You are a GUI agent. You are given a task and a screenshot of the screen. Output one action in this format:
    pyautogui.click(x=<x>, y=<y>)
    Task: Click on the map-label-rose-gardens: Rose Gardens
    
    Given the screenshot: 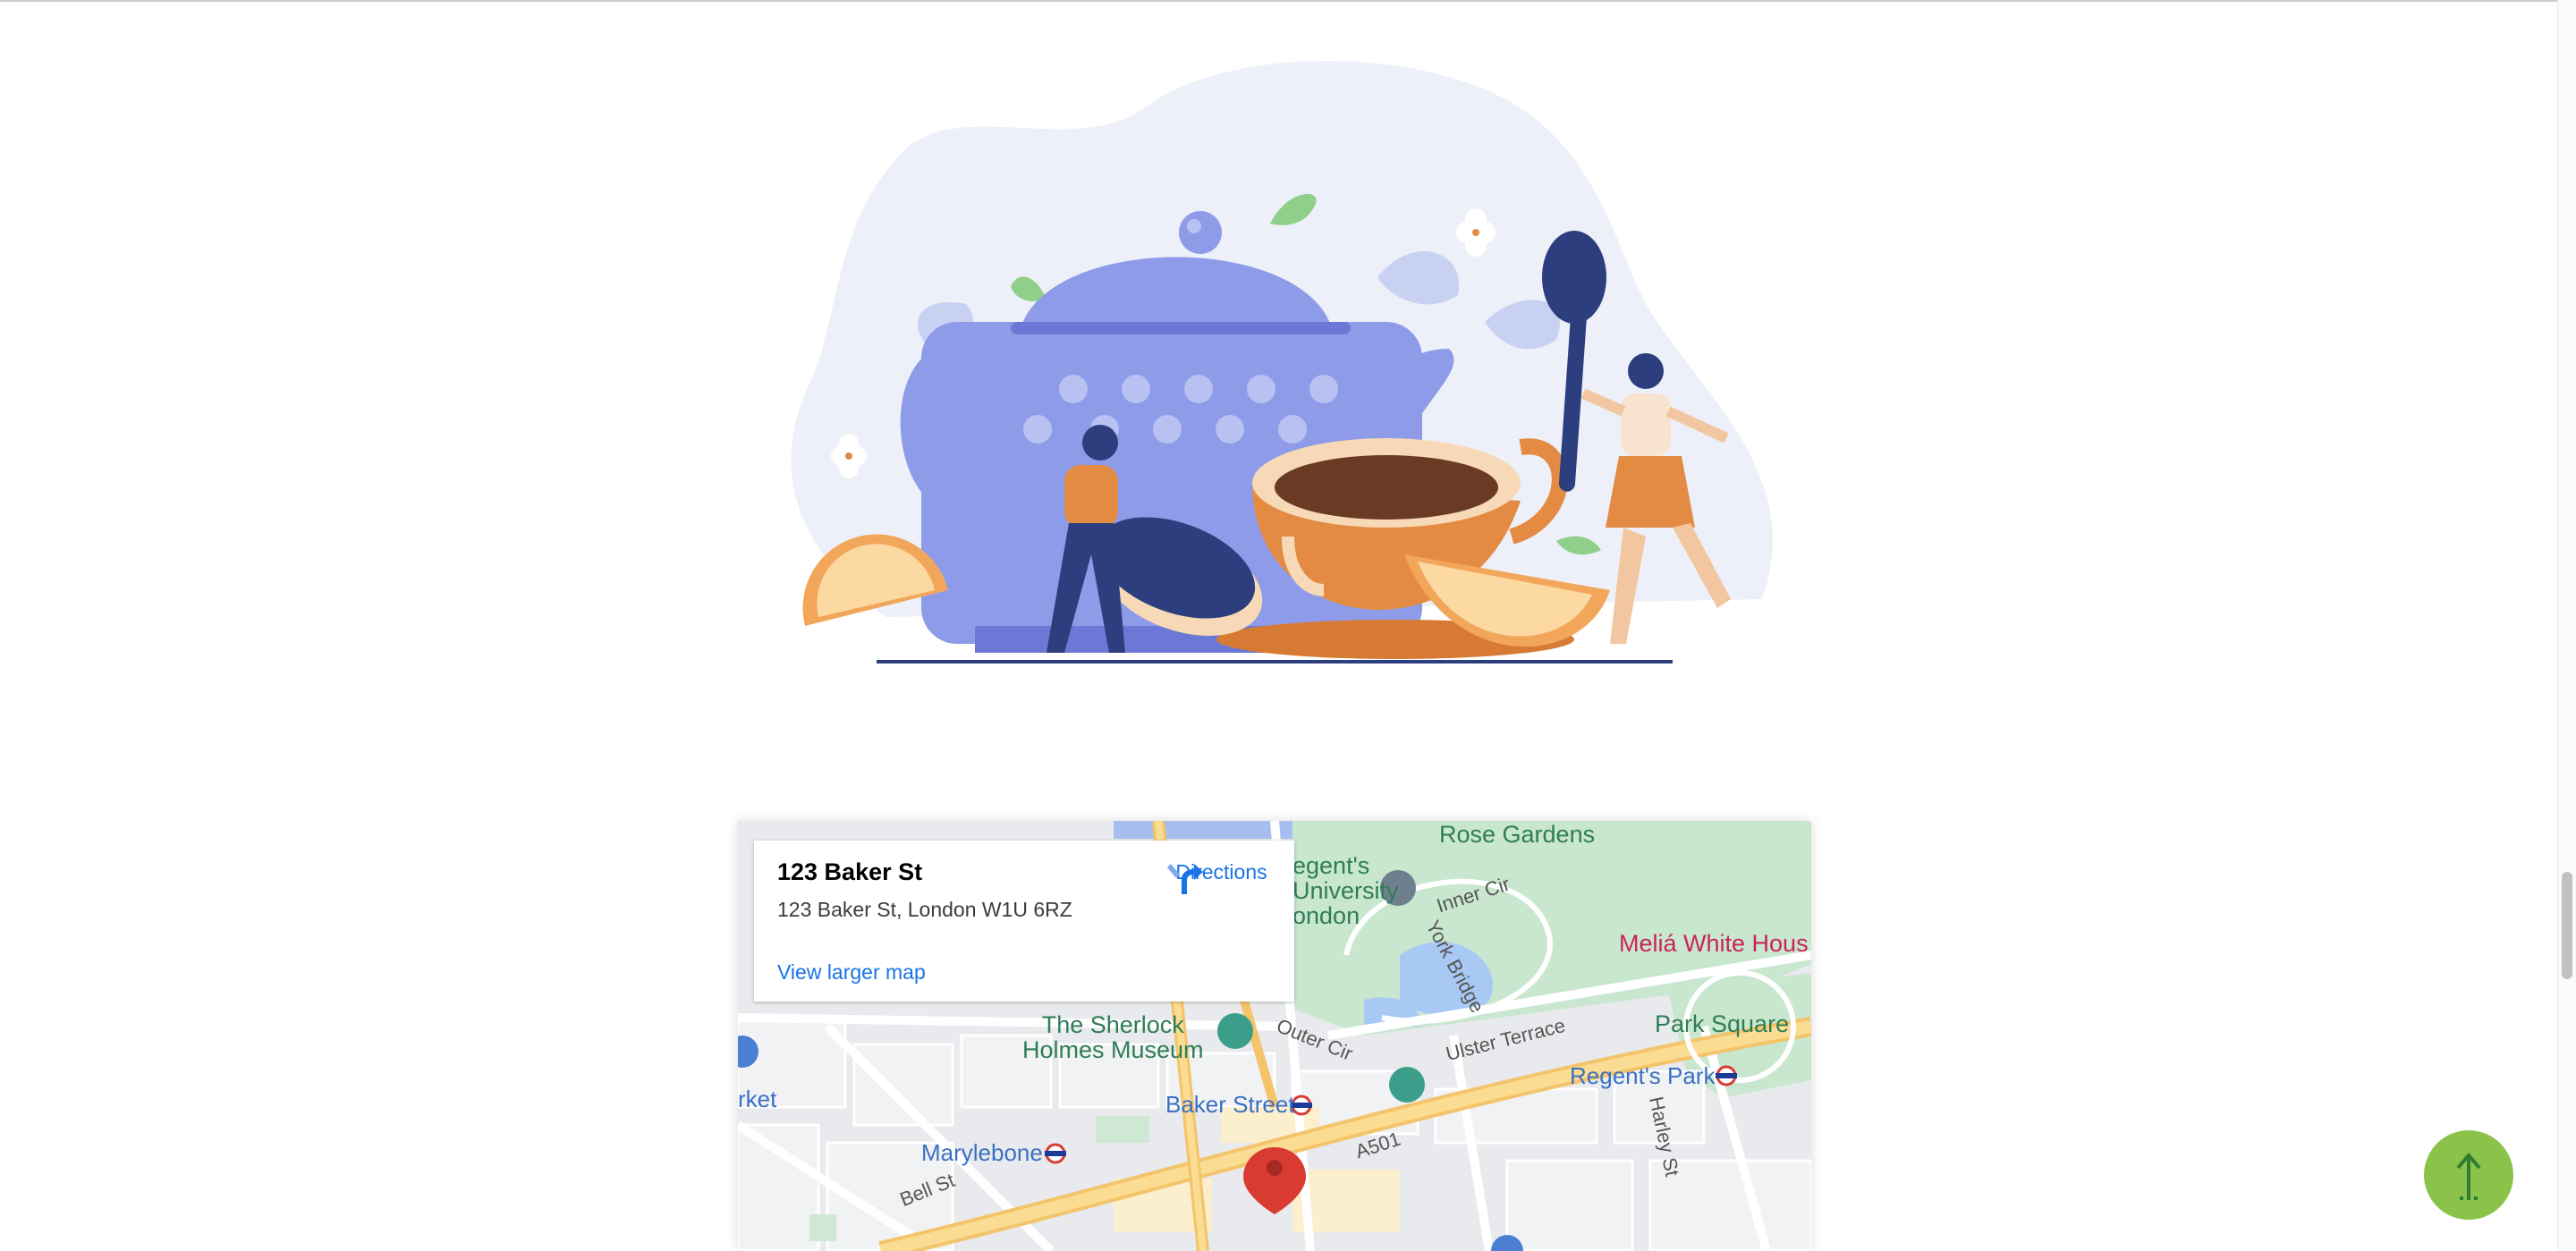 What is the action you would take?
    pyautogui.click(x=1517, y=835)
    